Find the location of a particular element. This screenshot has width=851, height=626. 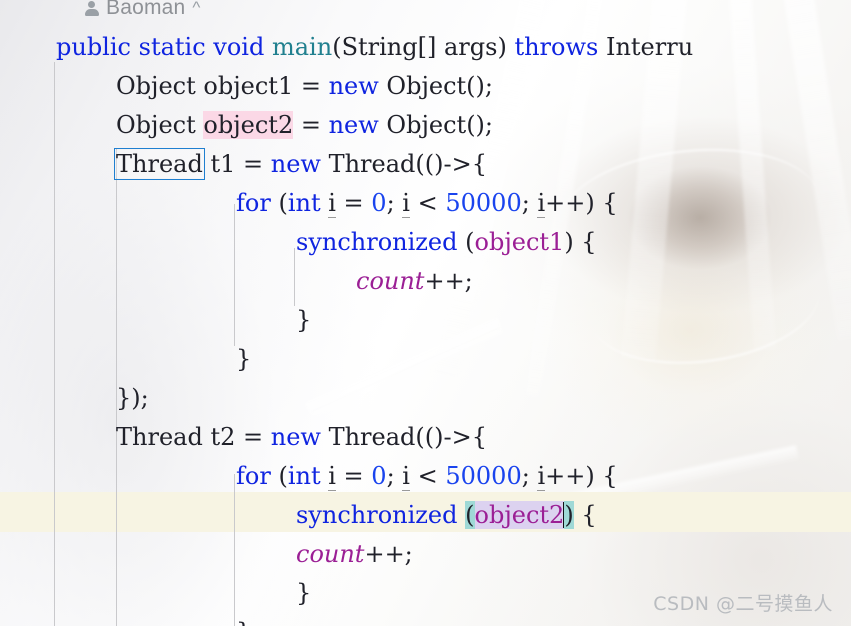

line-count-increment-1: count++; is located at coordinates (236, 281).